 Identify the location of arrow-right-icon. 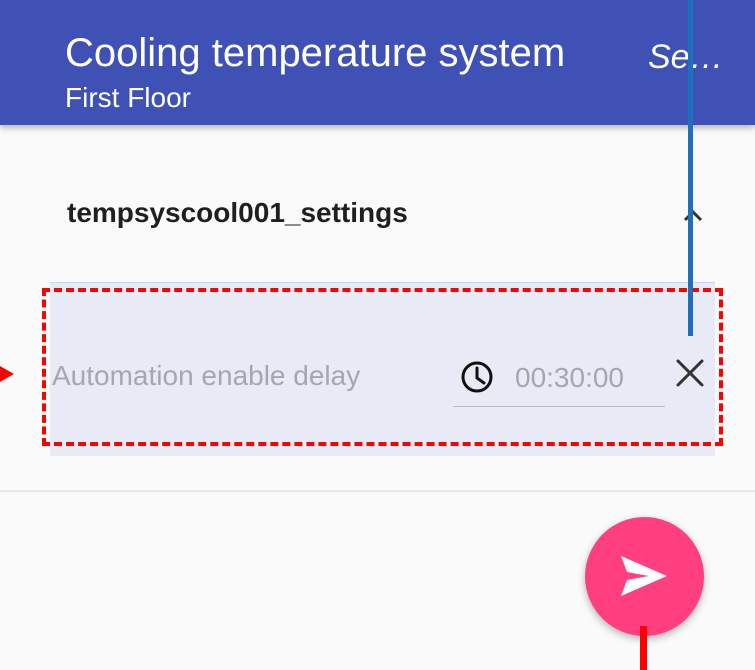
(7, 374).